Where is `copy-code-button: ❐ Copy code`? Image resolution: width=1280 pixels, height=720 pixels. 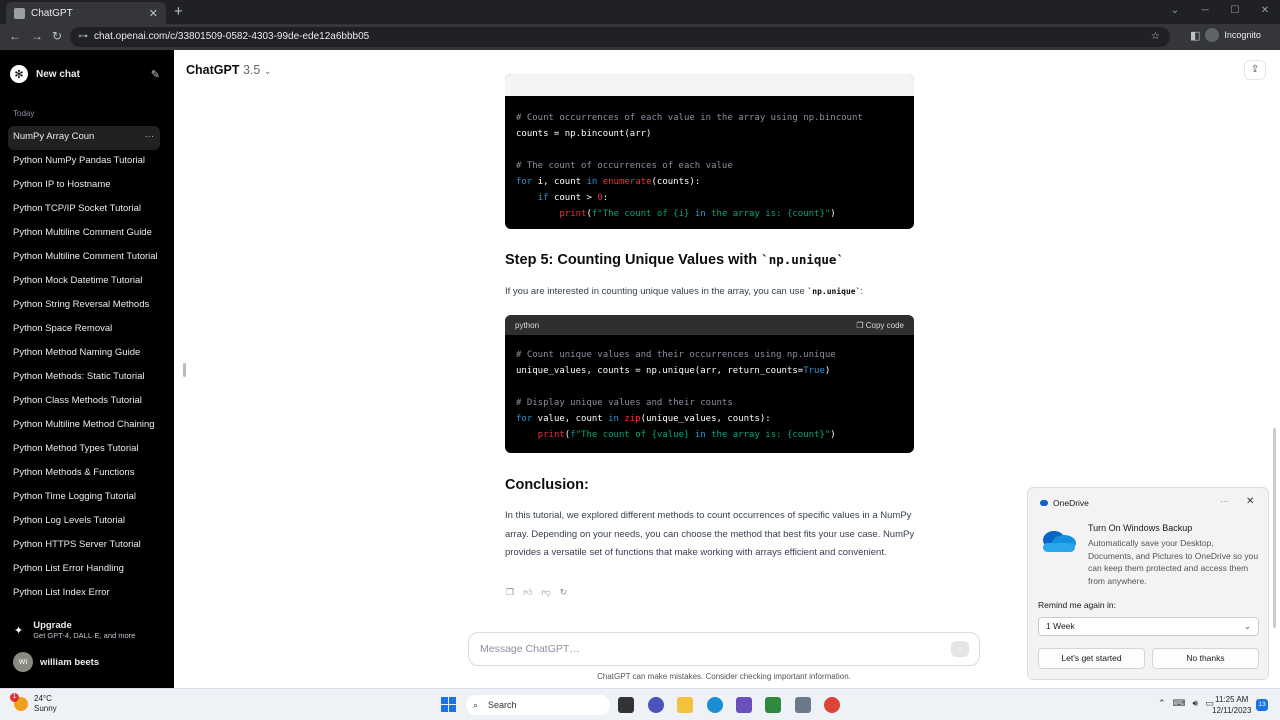
copy-code-button: ❐ Copy code is located at coordinates (880, 325).